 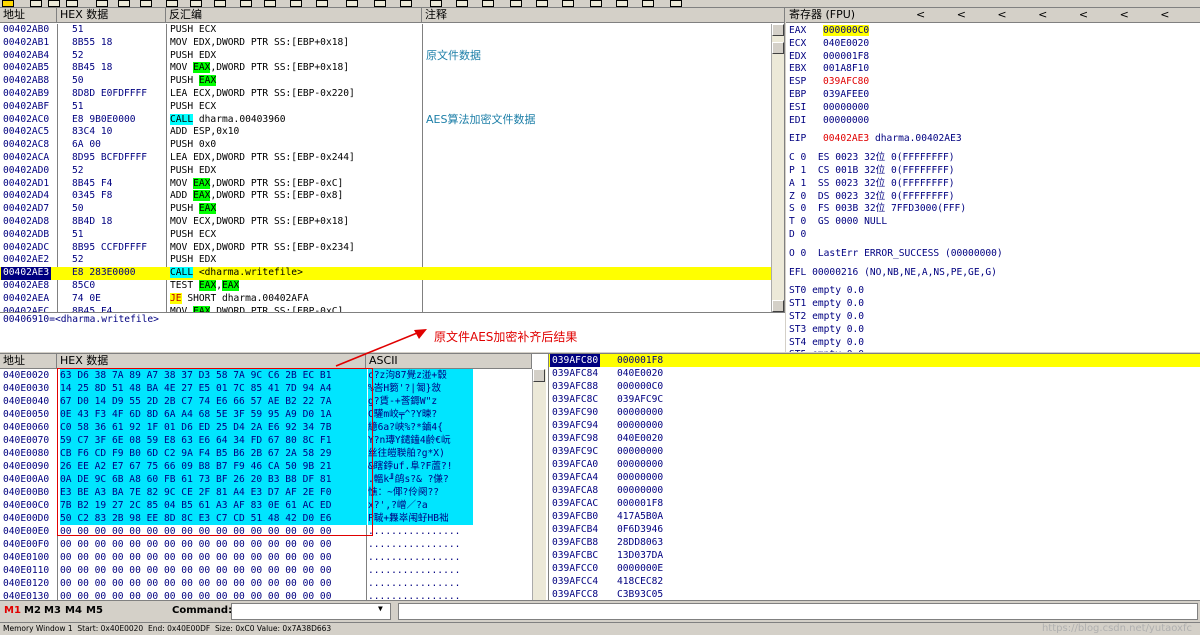 I want to click on stack-row: 039AFC84 040E0020, so click(x=874, y=373).